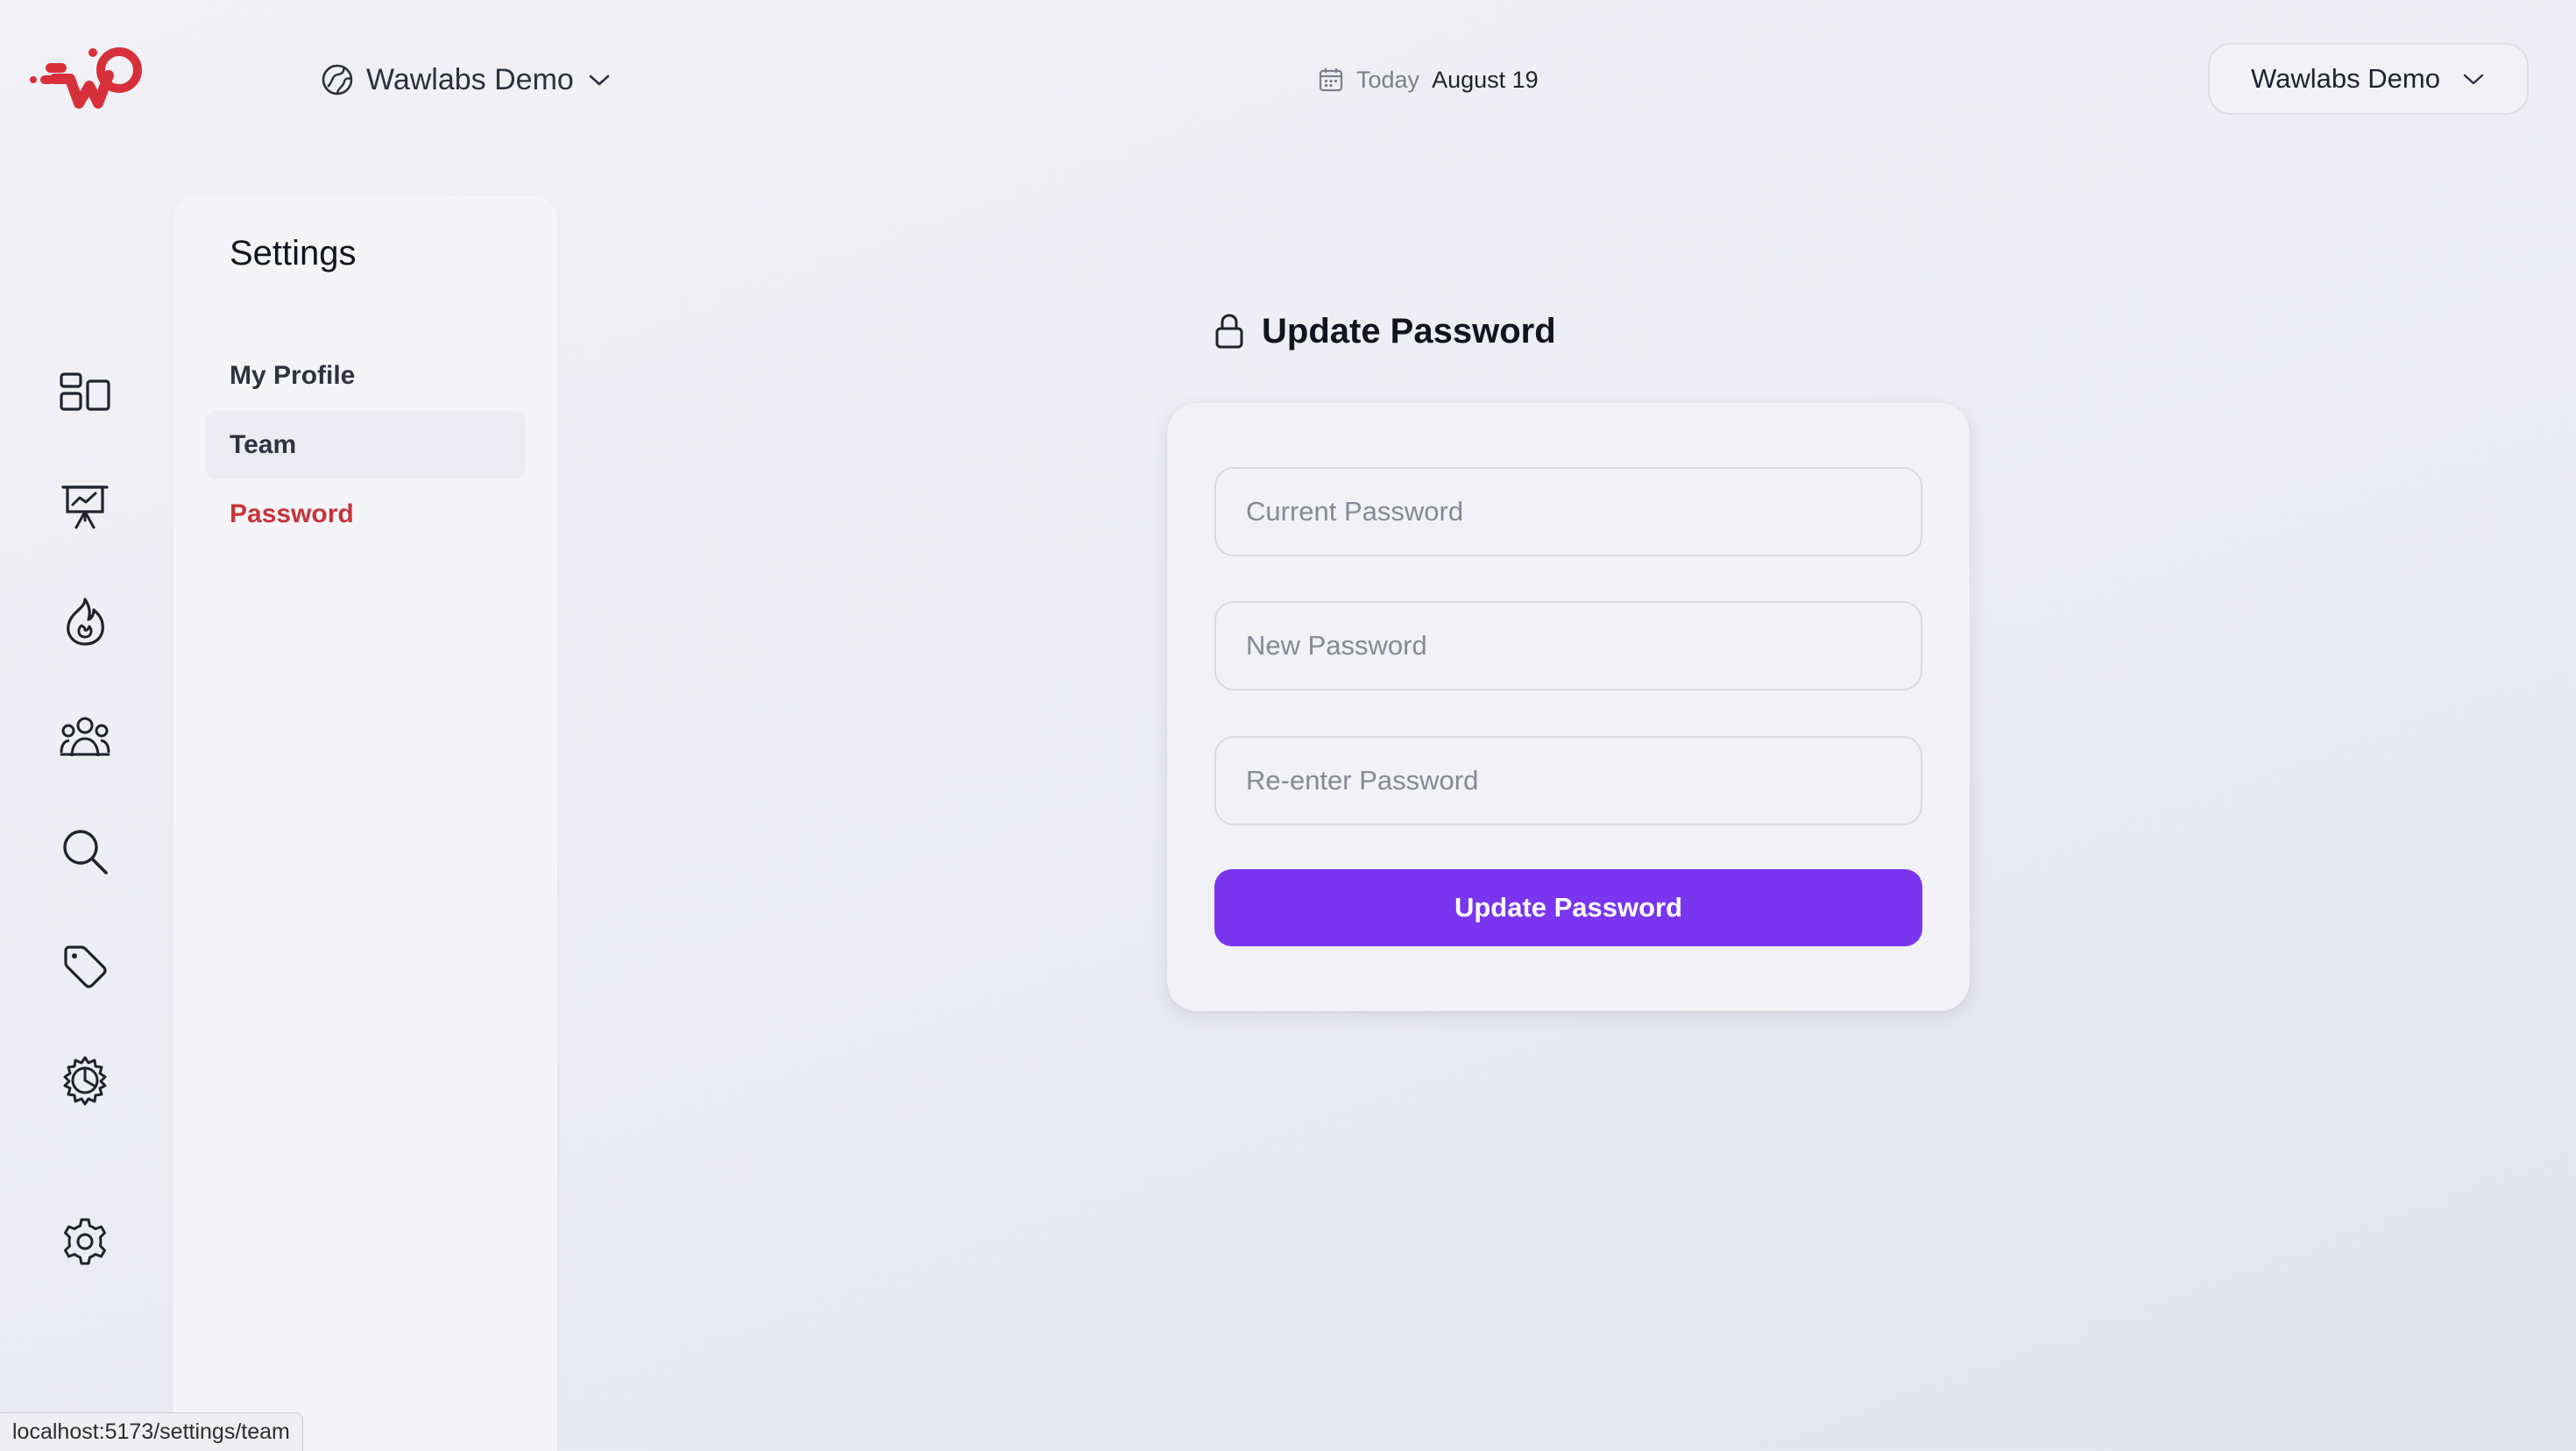 The width and height of the screenshot is (2576, 1451). What do you see at coordinates (365, 823) in the screenshot?
I see `settings-sidebar: Settings My Profile Team Password` at bounding box center [365, 823].